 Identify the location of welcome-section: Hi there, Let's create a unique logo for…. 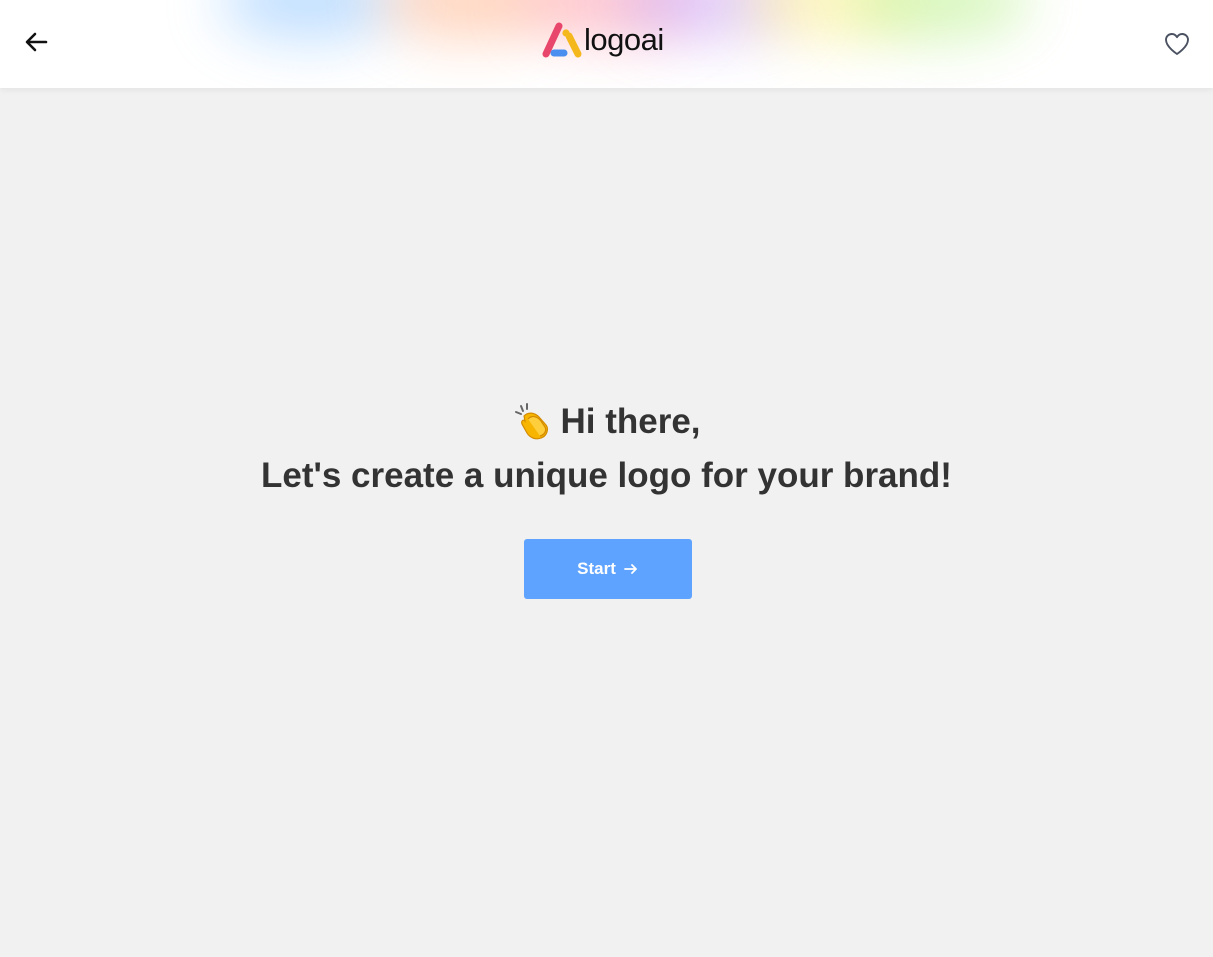
(606, 450).